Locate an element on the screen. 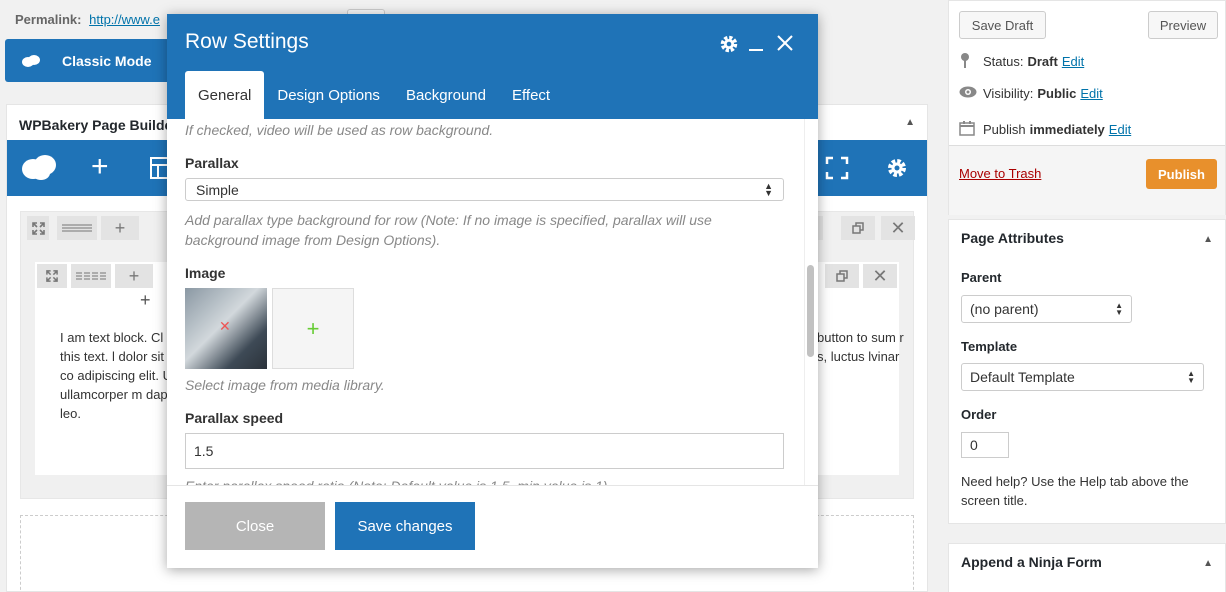 This screenshot has width=1226, height=592. preview-button: Preview is located at coordinates (1183, 25).